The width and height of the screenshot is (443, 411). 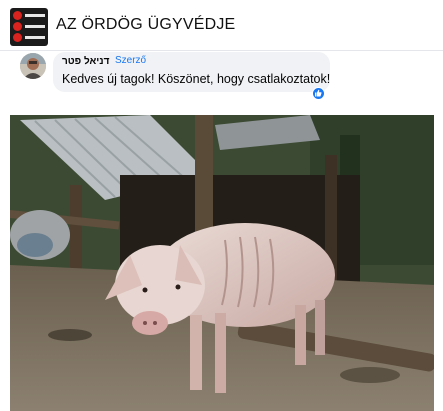 I want to click on group-header: AZ ÖRDÖG ÜGYVÉDJE, so click(x=221, y=25).